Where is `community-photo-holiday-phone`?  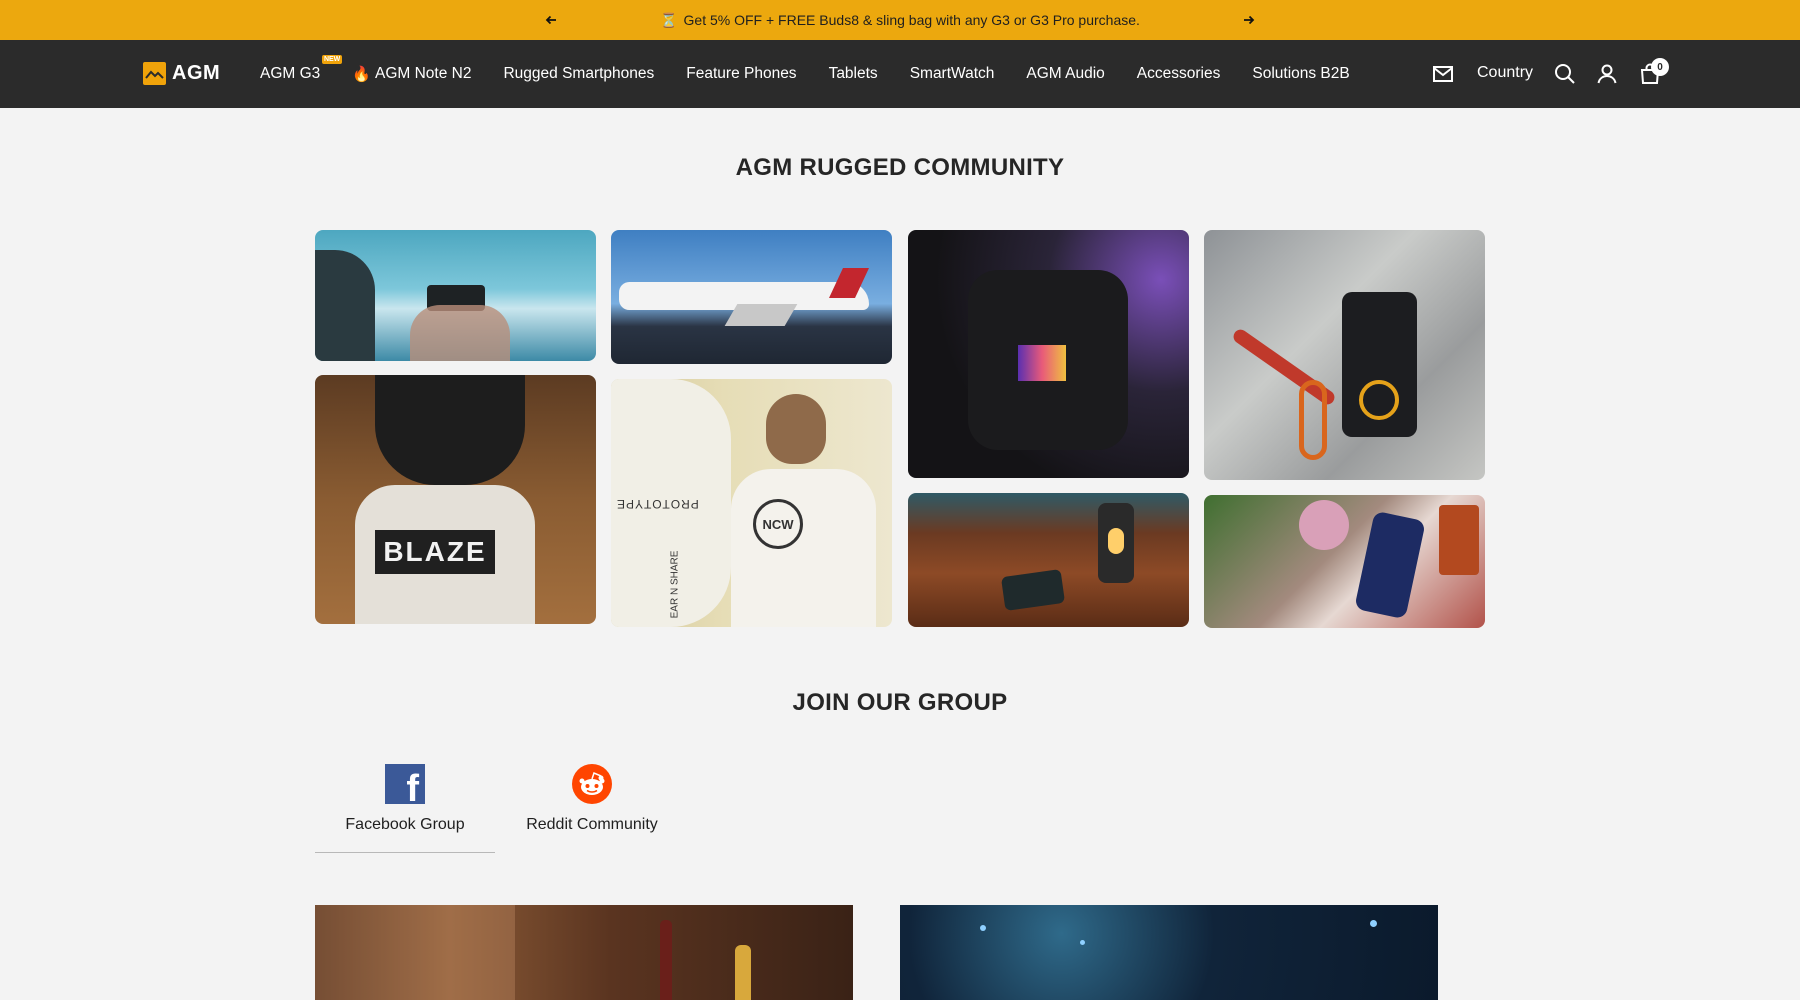
community-photo-holiday-phone is located at coordinates (1344, 561).